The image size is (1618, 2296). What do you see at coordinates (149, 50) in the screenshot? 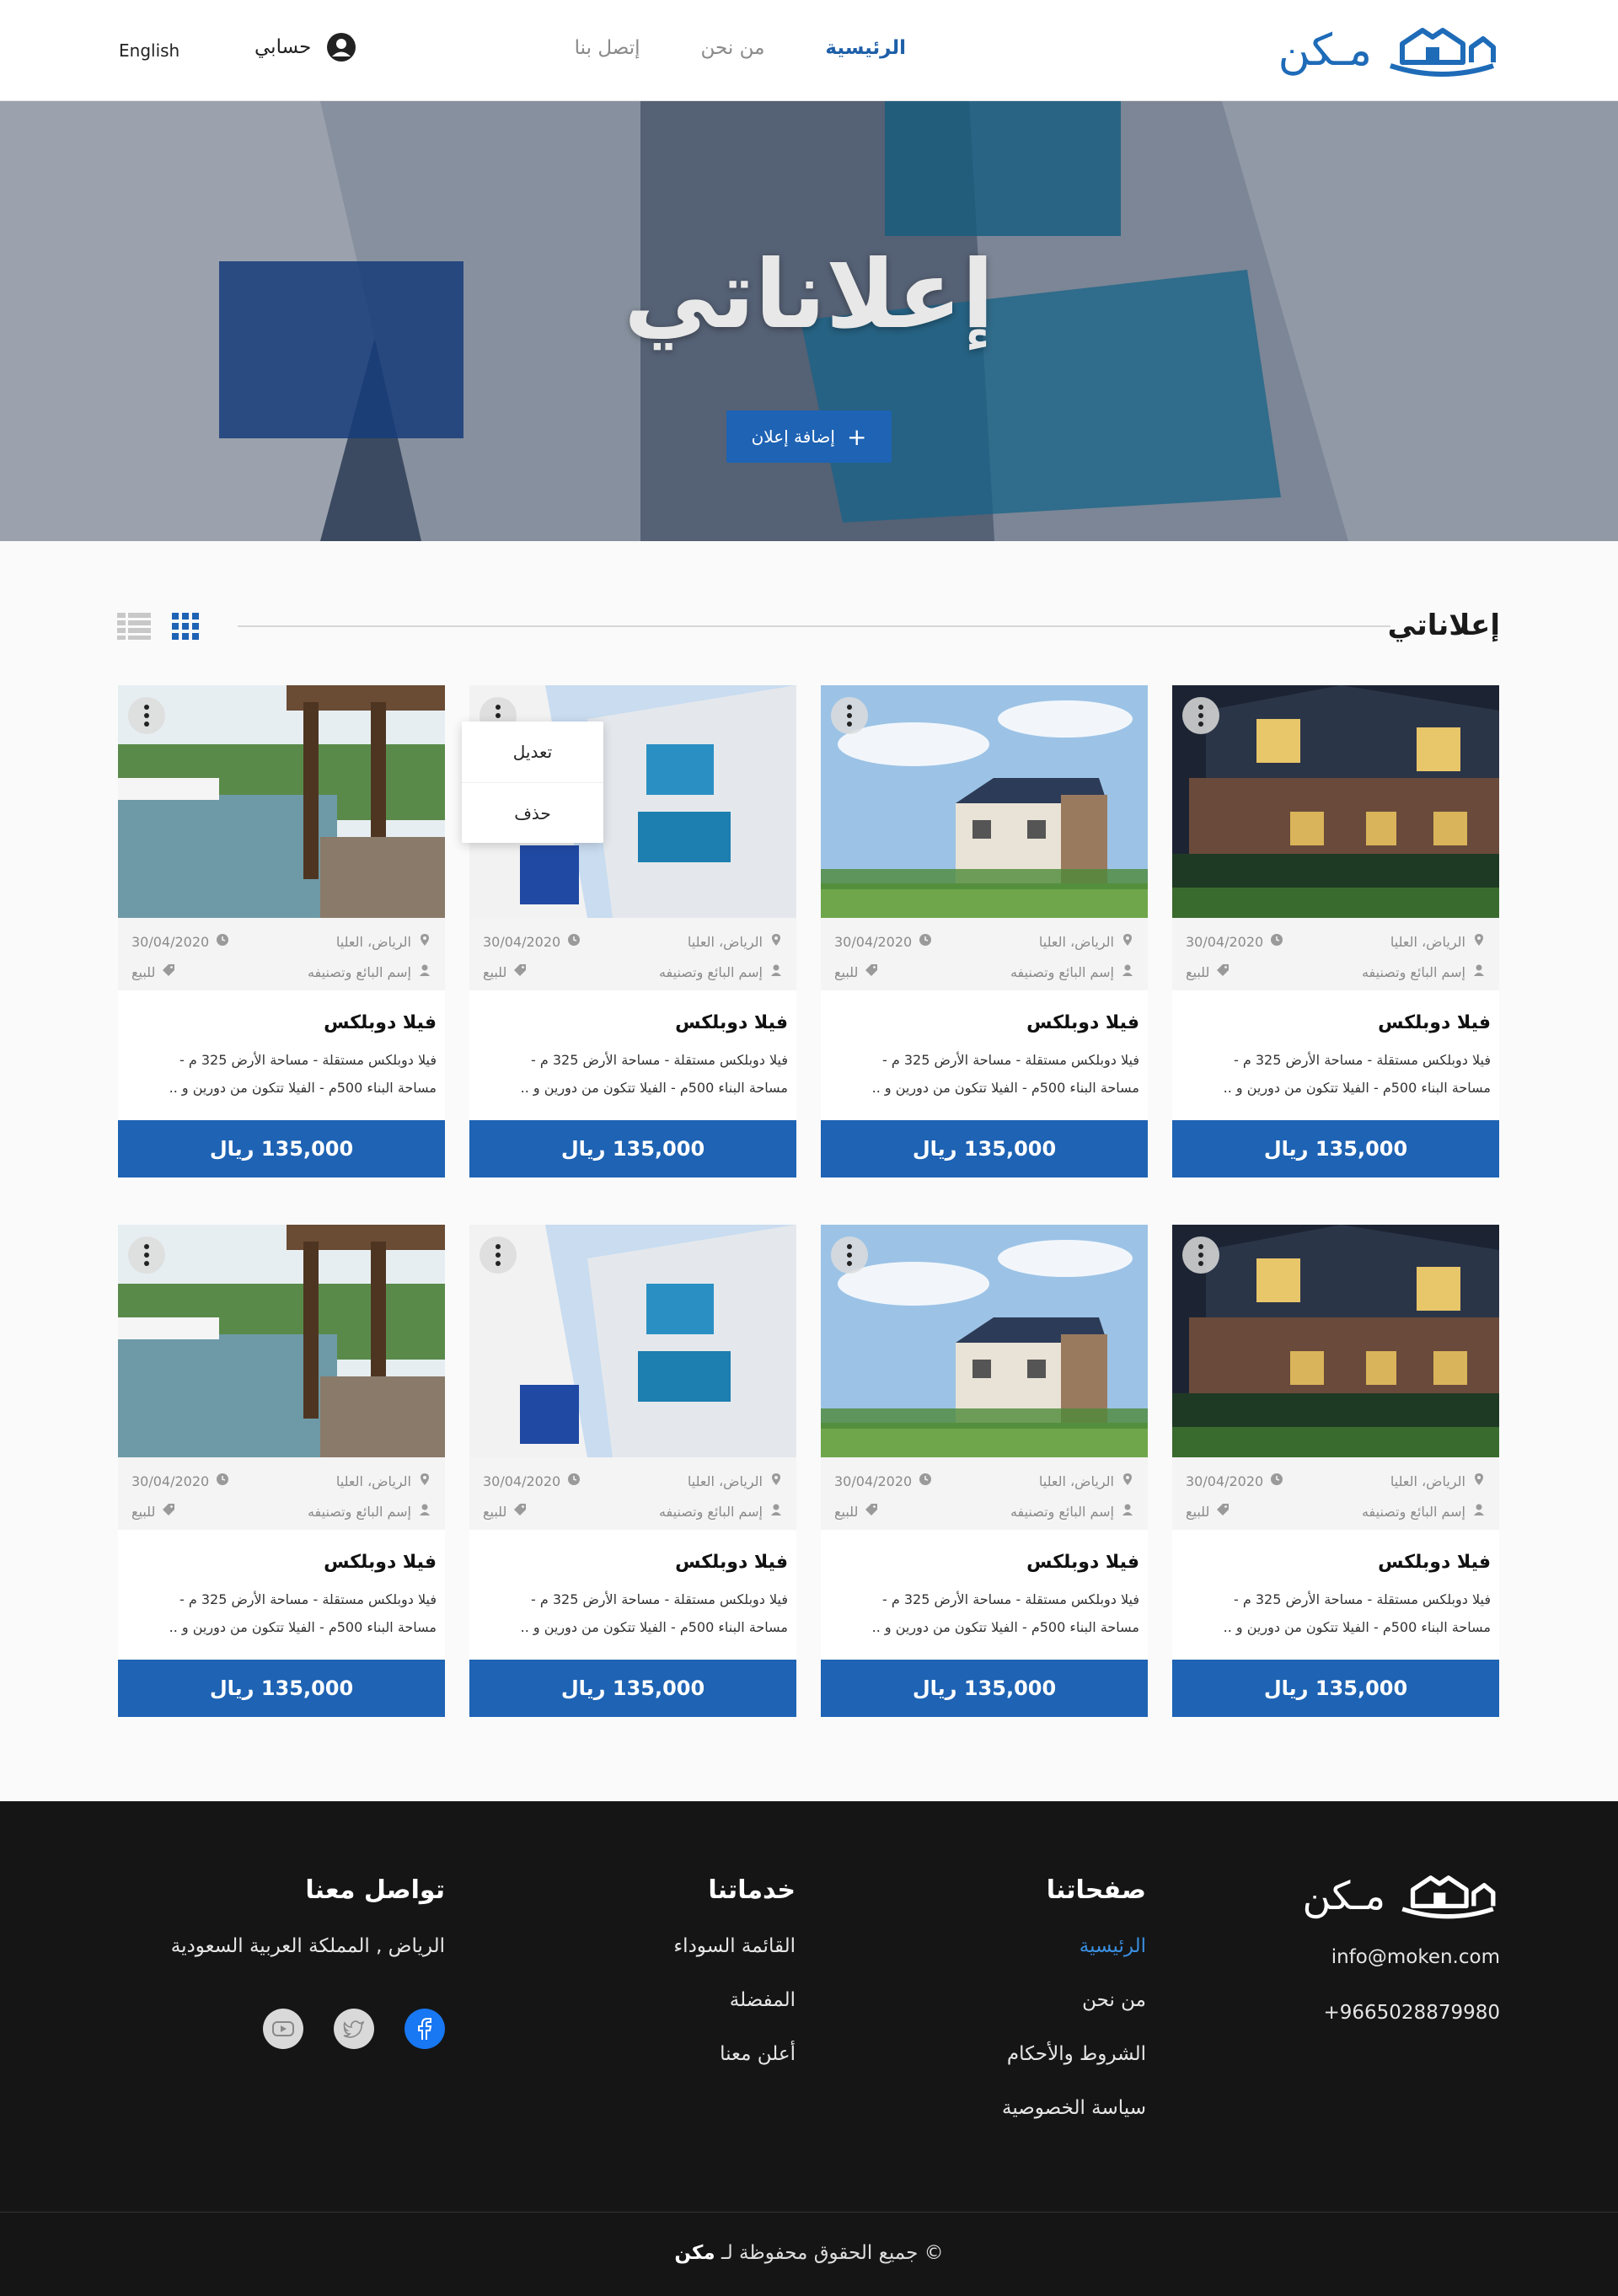
I see `language-switch: English` at bounding box center [149, 50].